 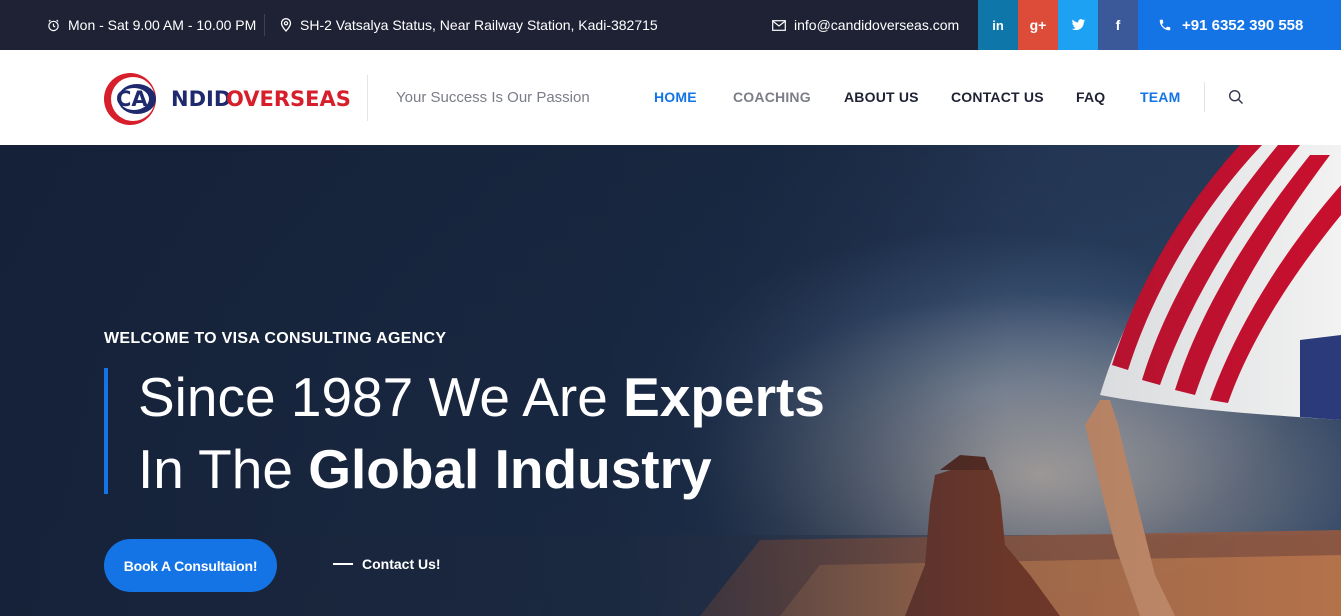 I want to click on nav-contact-us: CONTACT US, so click(x=997, y=97).